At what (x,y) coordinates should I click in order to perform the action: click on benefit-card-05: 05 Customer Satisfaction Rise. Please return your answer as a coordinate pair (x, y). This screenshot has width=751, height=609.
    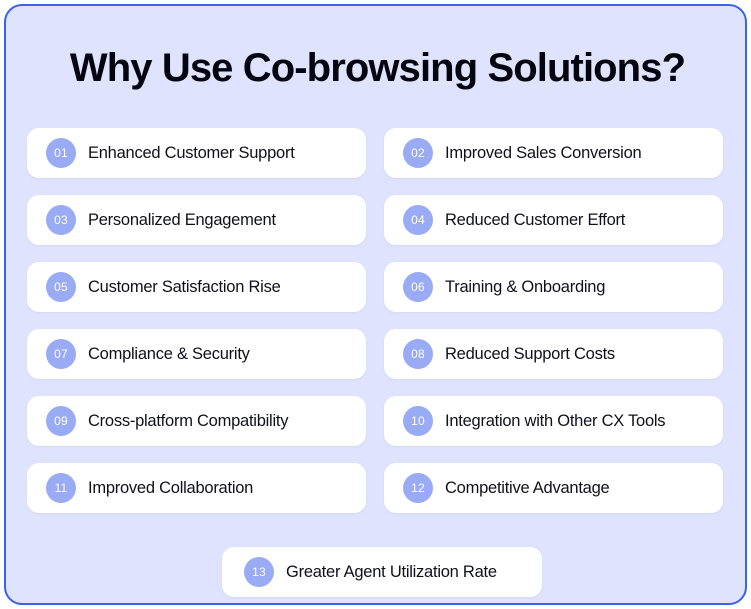
    Looking at the image, I should click on (196, 287).